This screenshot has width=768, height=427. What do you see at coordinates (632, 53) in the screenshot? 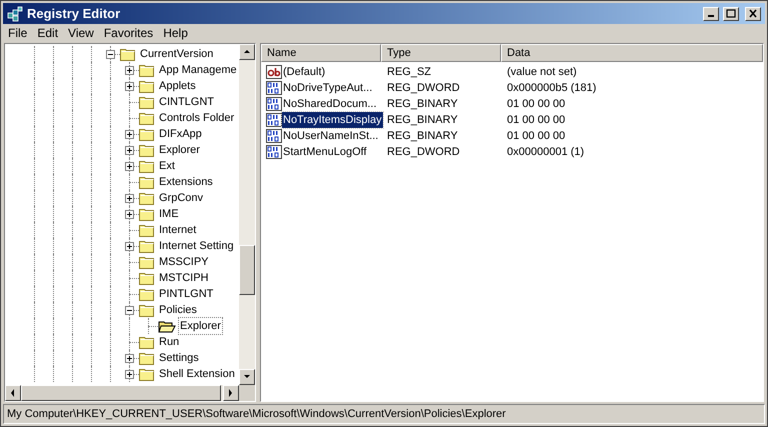
I see `column-header: Data` at bounding box center [632, 53].